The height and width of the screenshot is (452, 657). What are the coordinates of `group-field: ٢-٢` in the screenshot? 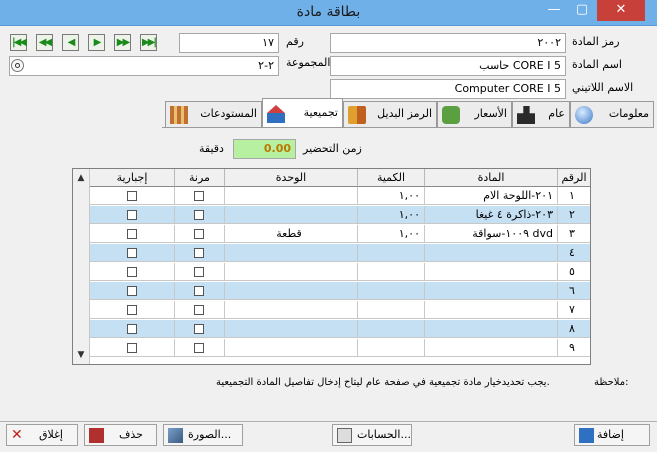 It's located at (144, 66).